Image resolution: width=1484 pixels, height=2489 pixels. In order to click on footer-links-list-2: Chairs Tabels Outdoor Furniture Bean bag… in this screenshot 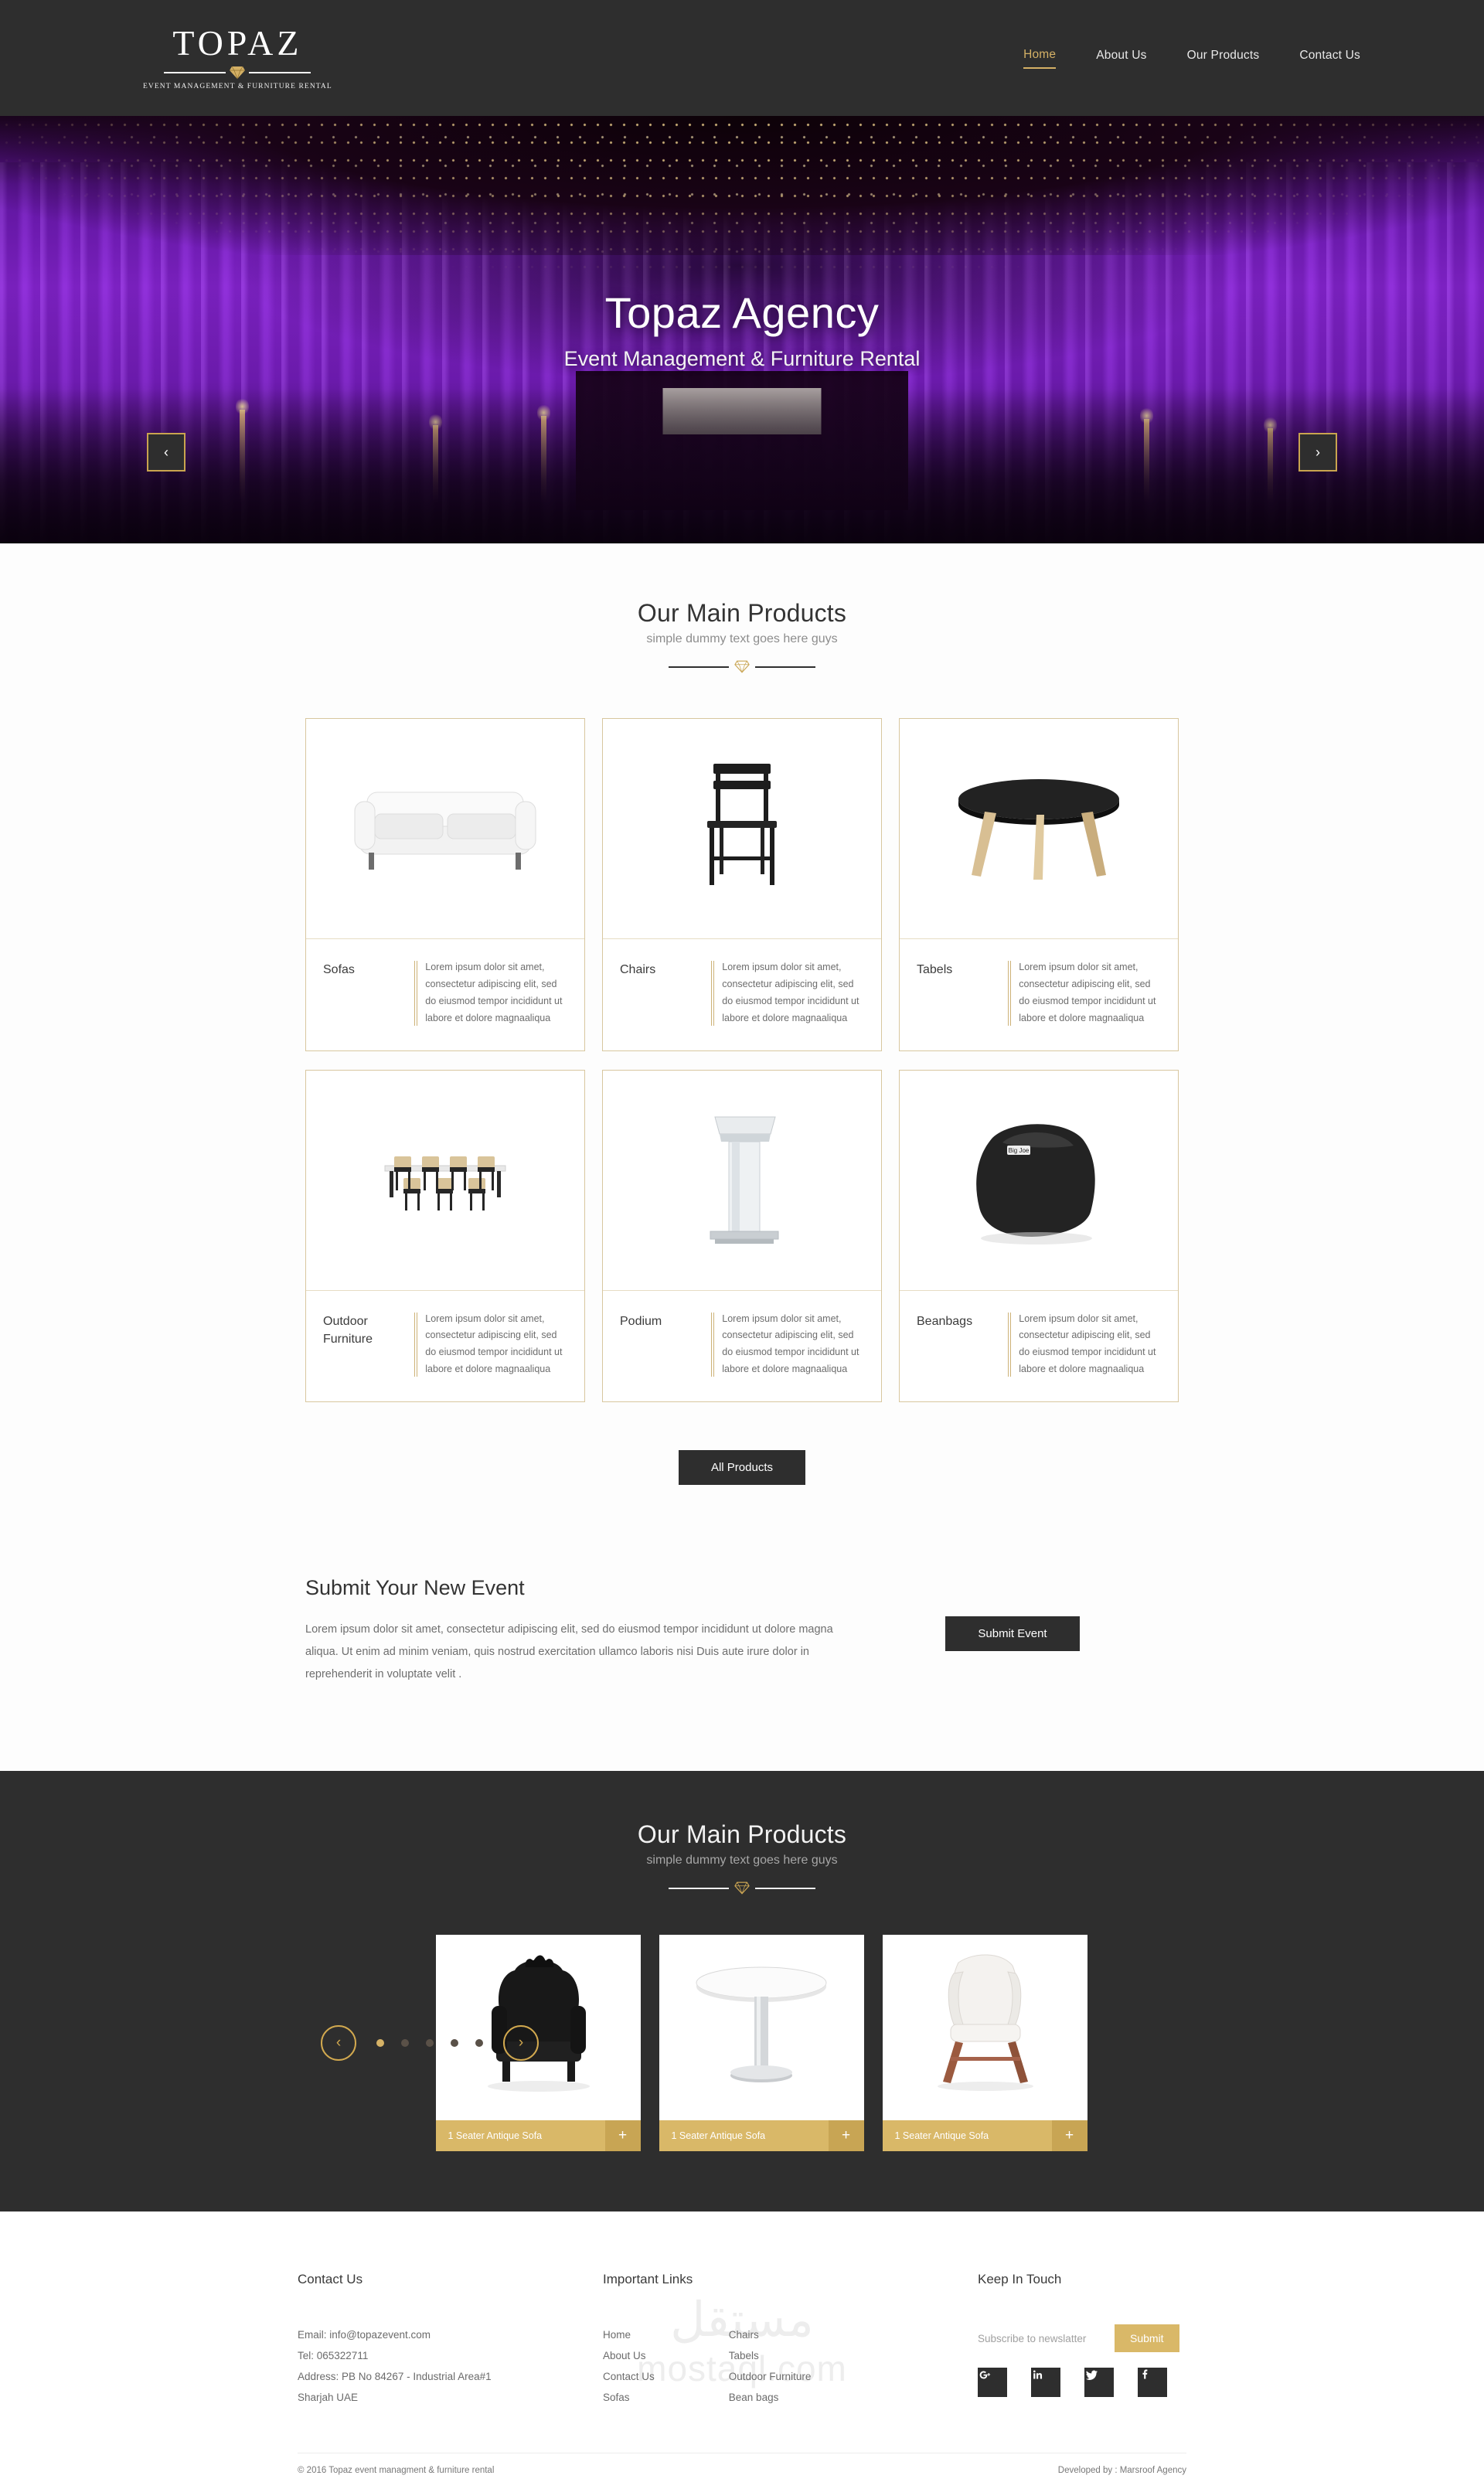, I will do `click(770, 2366)`.